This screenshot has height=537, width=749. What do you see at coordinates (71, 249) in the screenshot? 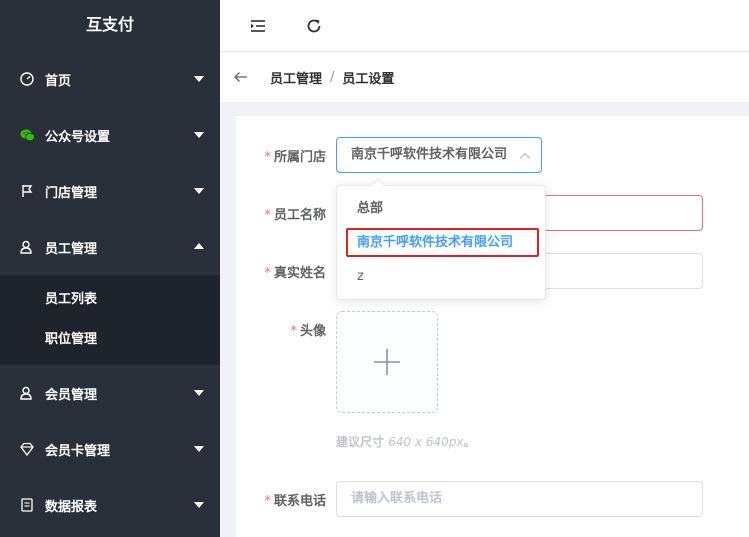
I see `sidebar-item-label: 员工管理` at bounding box center [71, 249].